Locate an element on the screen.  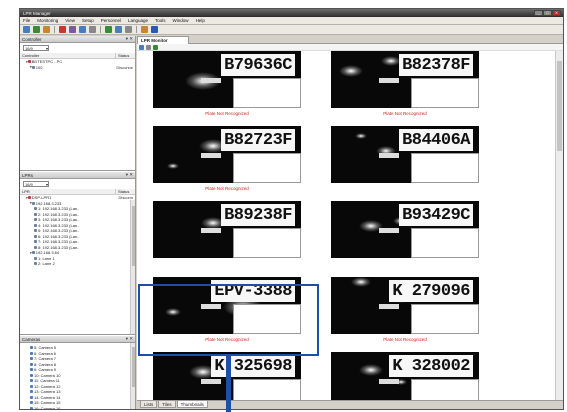
plate-text: B93429C is located at coordinates (436, 215).